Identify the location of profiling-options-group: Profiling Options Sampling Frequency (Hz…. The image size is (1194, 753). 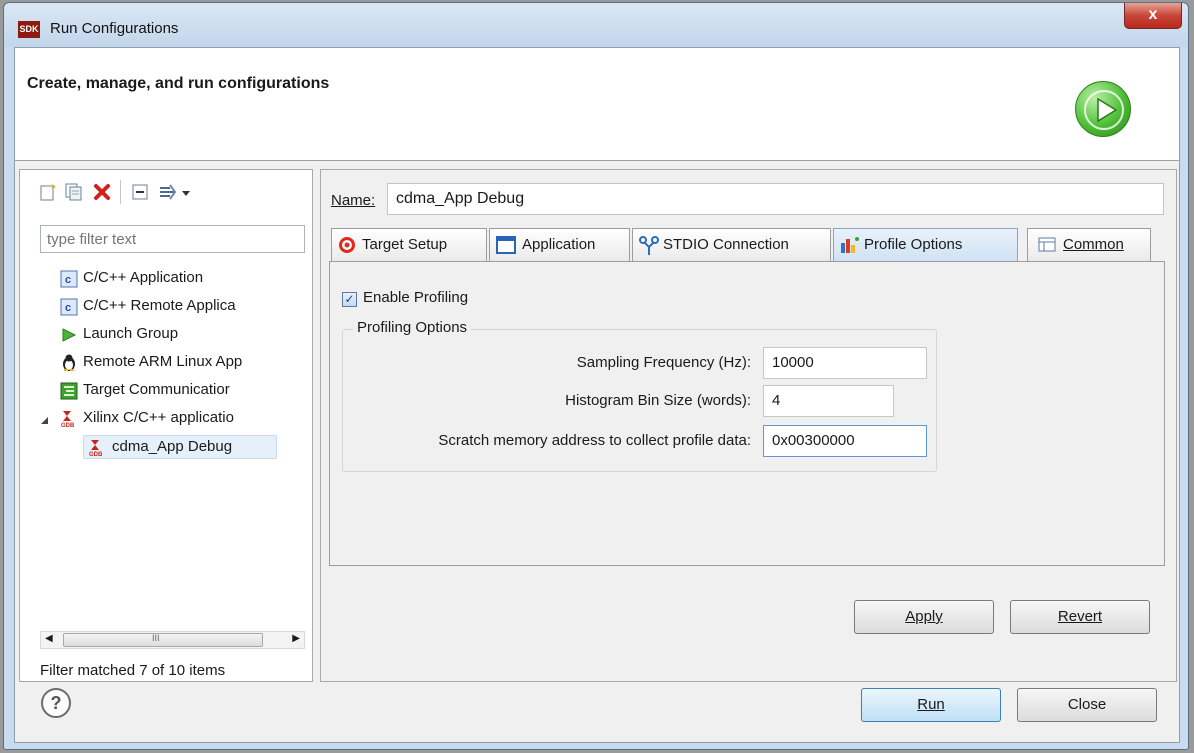
(639, 395).